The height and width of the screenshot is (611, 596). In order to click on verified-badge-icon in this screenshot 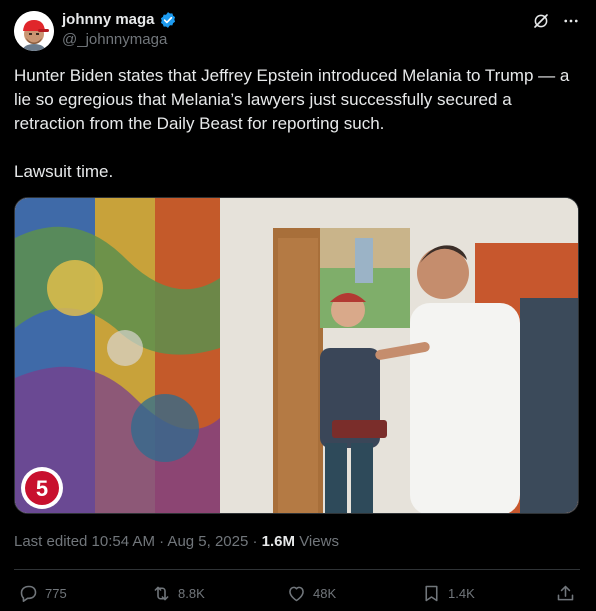, I will do `click(168, 20)`.